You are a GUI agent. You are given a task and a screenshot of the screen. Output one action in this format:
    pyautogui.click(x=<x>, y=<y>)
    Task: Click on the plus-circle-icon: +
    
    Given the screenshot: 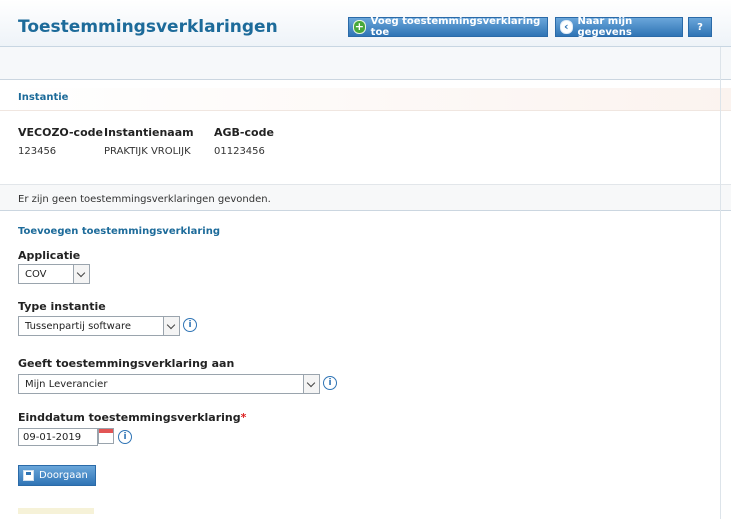 What is the action you would take?
    pyautogui.click(x=359, y=27)
    